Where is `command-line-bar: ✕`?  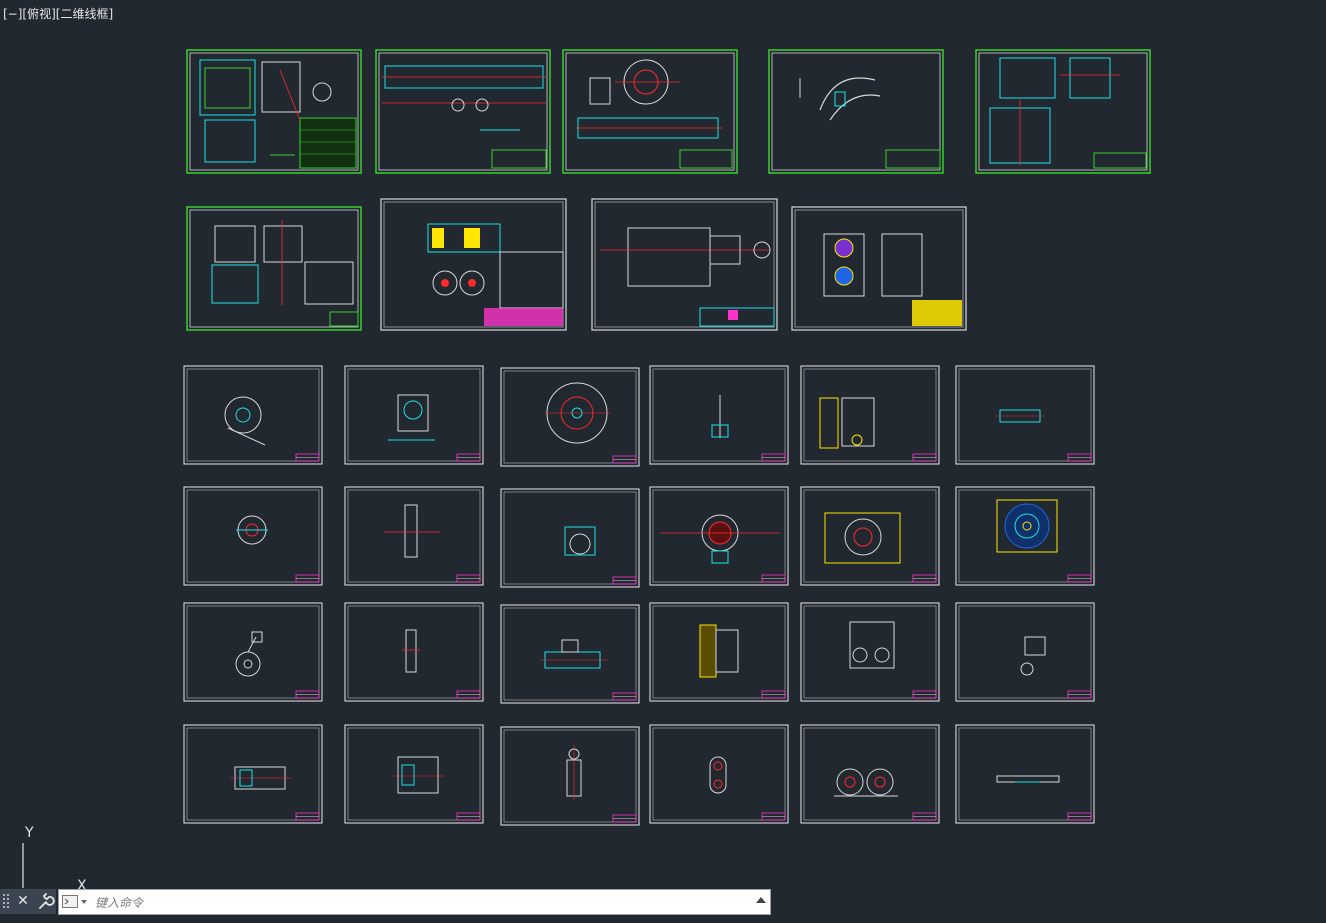
command-line-bar: ✕ is located at coordinates (385, 902).